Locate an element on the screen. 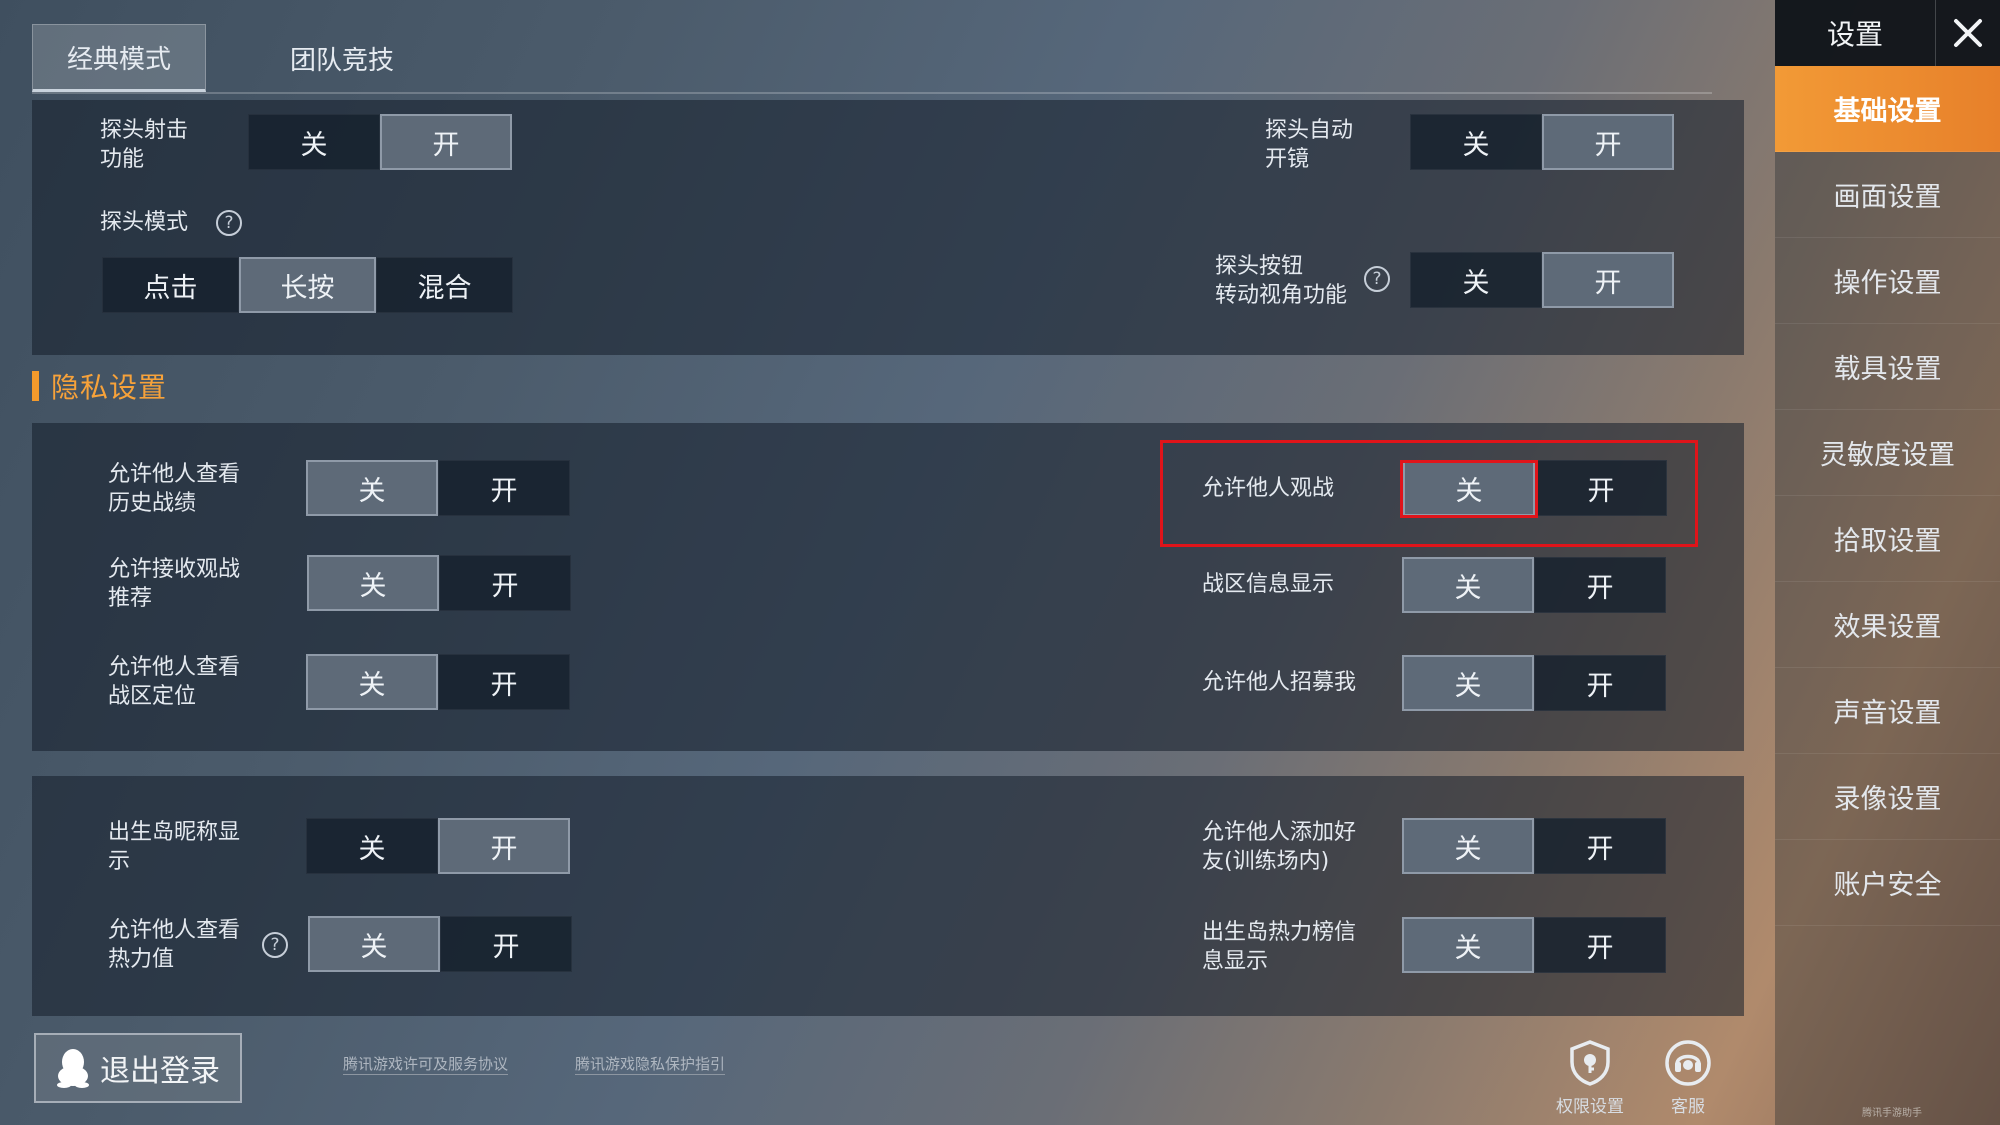 The width and height of the screenshot is (2000, 1125). peek-button-view-help-icon: ? is located at coordinates (1377, 279).